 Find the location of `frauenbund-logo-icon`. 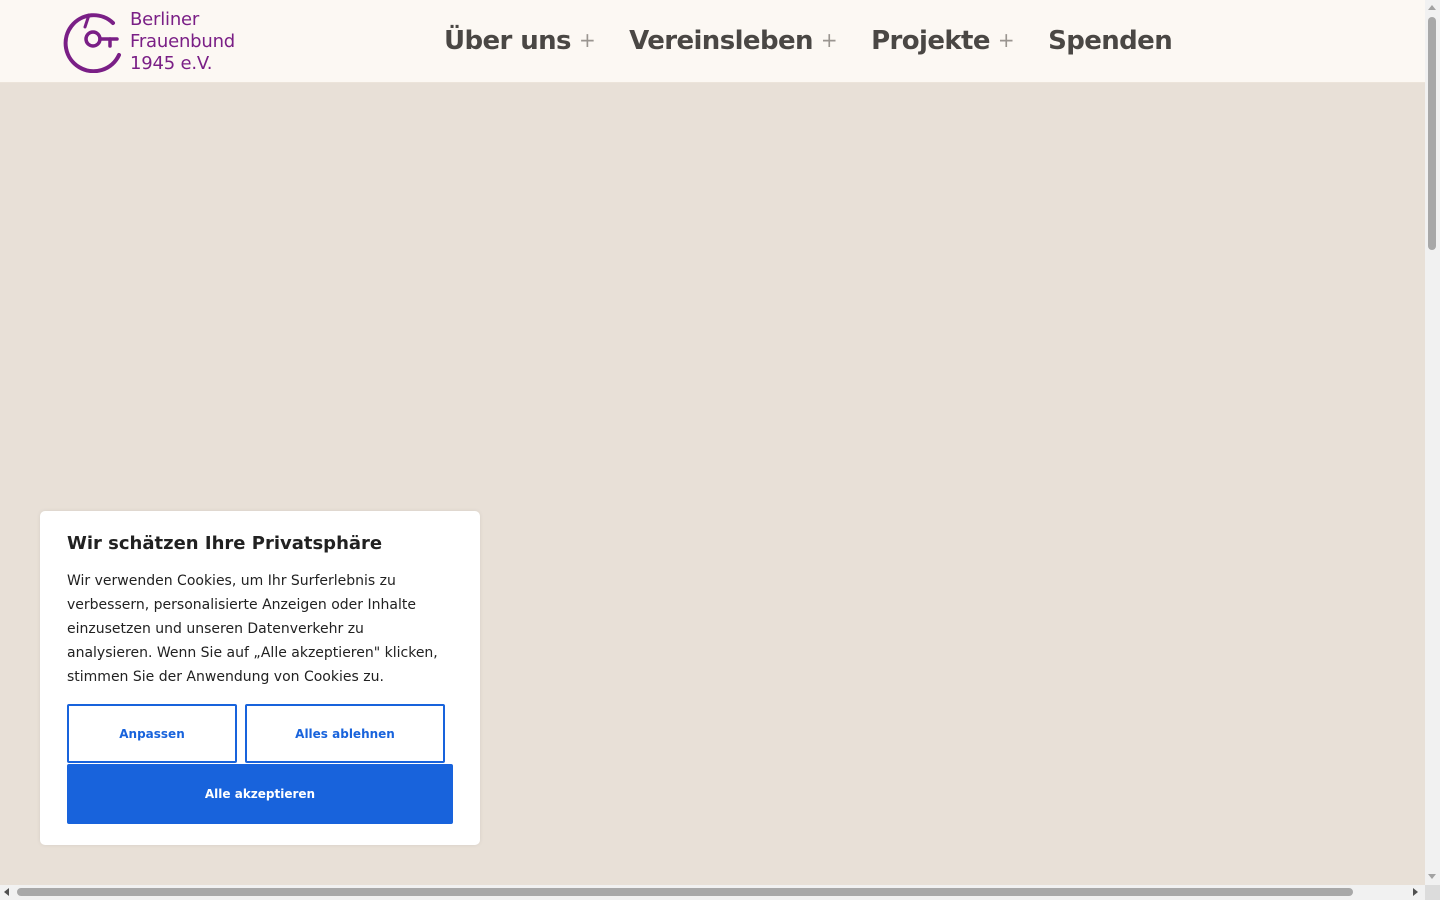

frauenbund-logo-icon is located at coordinates (92, 43).